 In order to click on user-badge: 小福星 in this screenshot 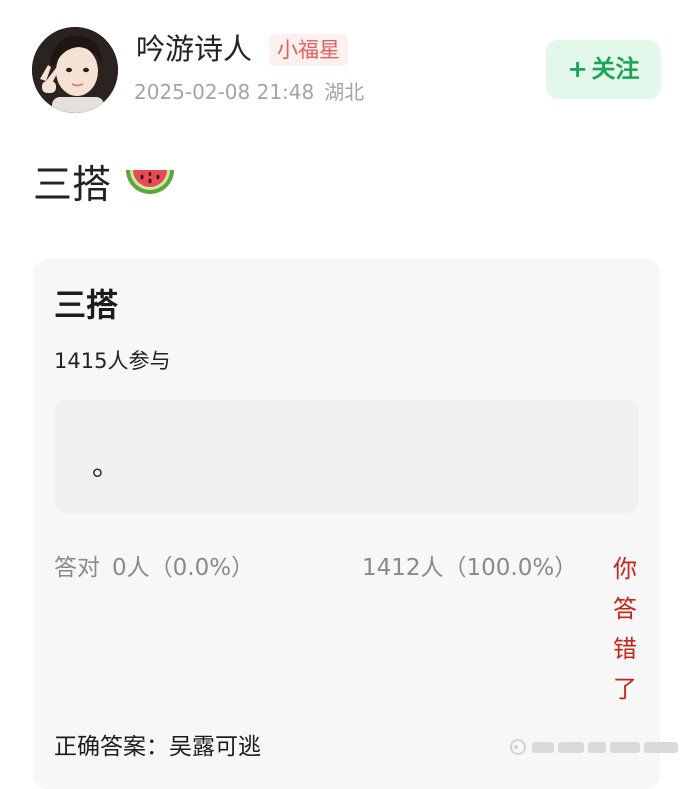, I will do `click(308, 50)`.